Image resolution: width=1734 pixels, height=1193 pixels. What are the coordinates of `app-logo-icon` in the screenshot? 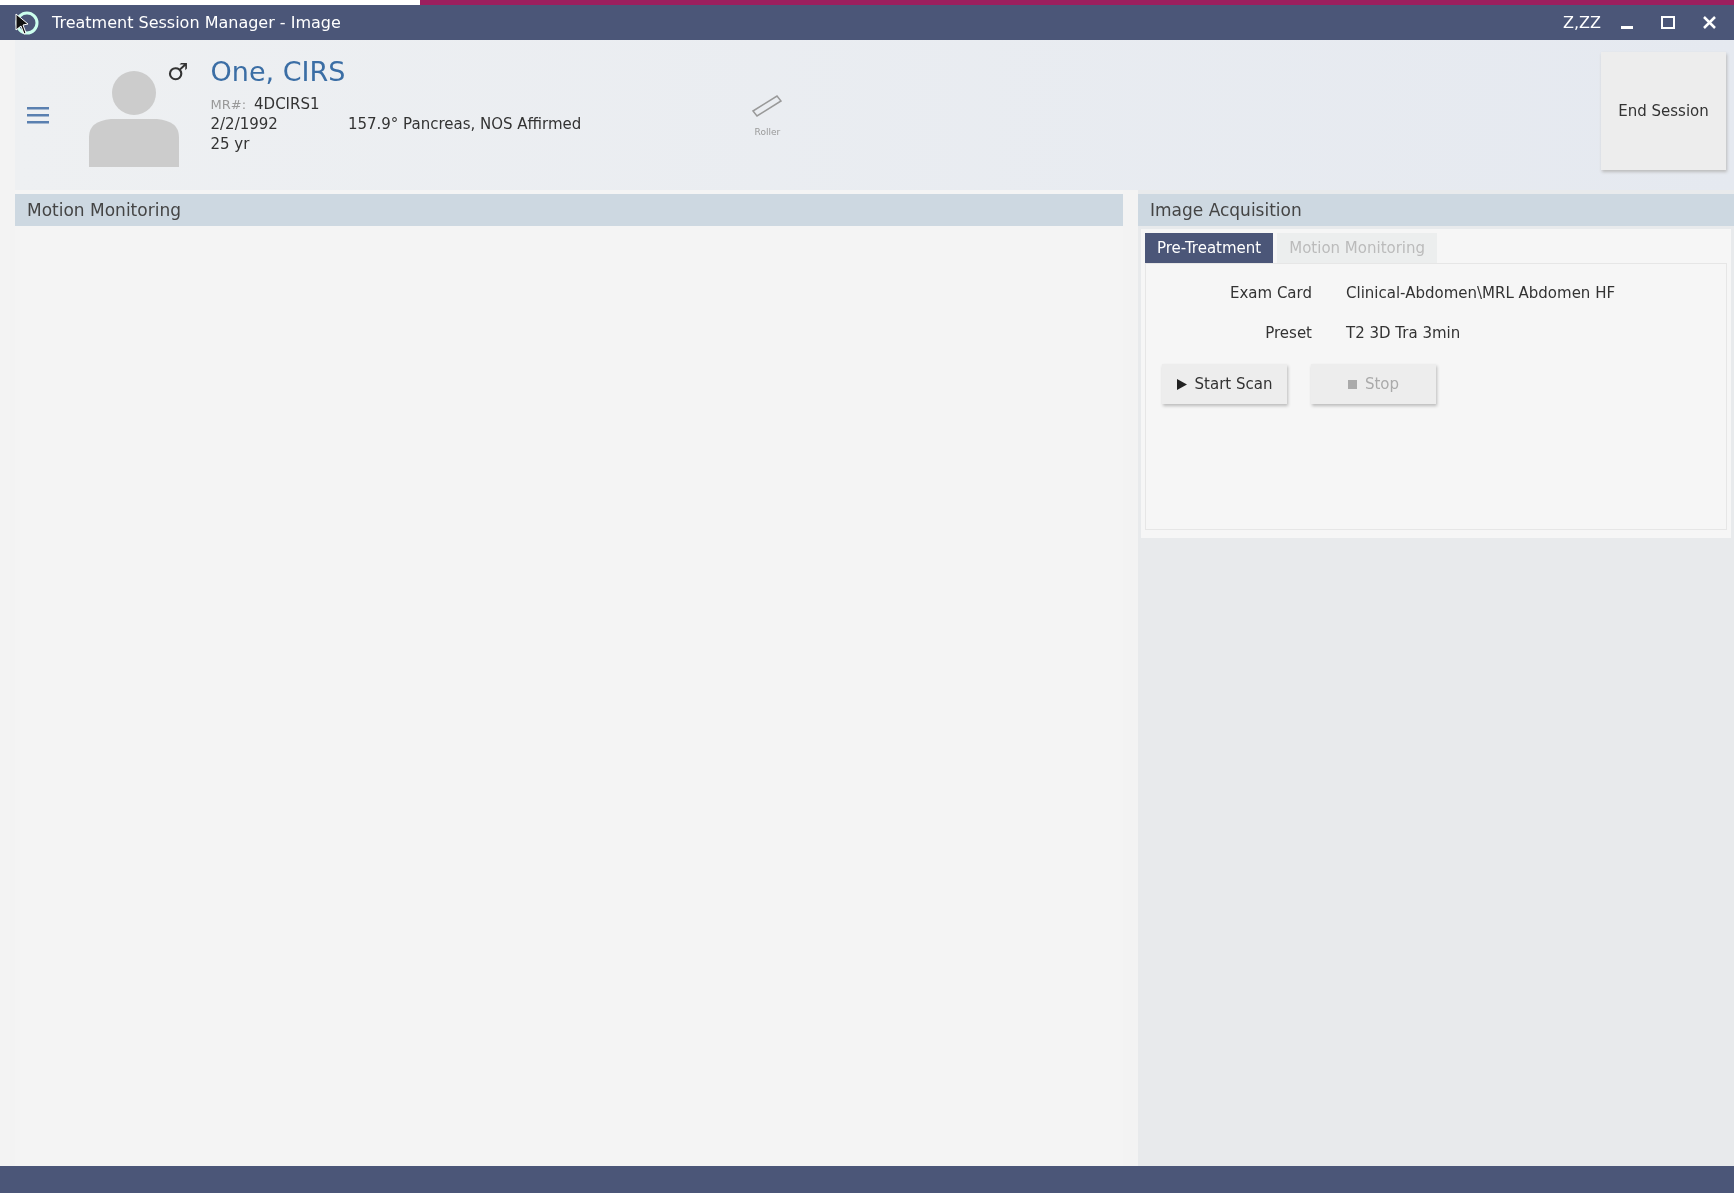 It's located at (27, 22).